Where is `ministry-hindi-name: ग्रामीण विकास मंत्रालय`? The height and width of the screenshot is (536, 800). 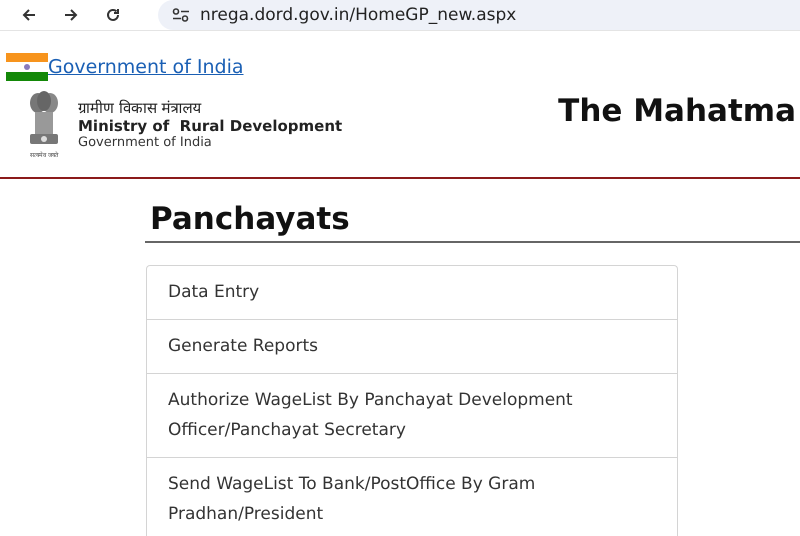
ministry-hindi-name: ग्रामीण विकास मंत्रालय is located at coordinates (140, 107).